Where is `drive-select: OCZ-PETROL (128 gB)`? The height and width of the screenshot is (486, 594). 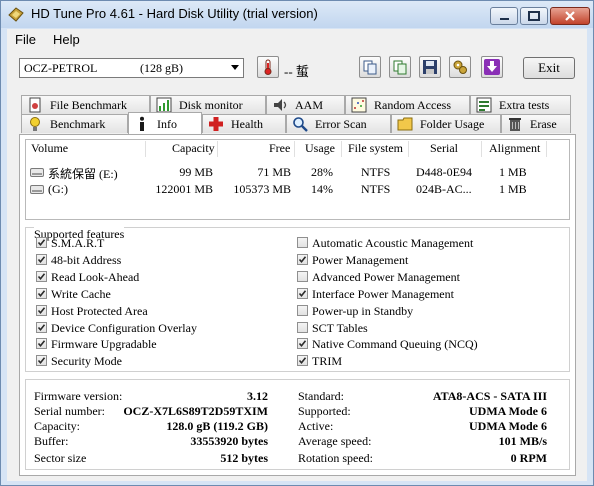
drive-select: OCZ-PETROL (128 gB) is located at coordinates (131, 68).